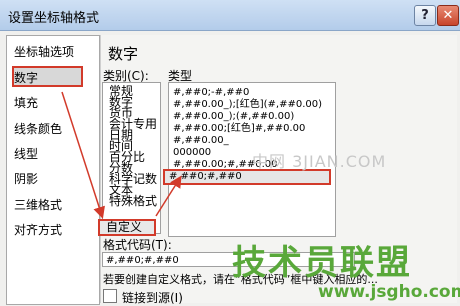 The height and width of the screenshot is (306, 460). What do you see at coordinates (389, 292) in the screenshot?
I see `watermark-url: www.jsgho.com` at bounding box center [389, 292].